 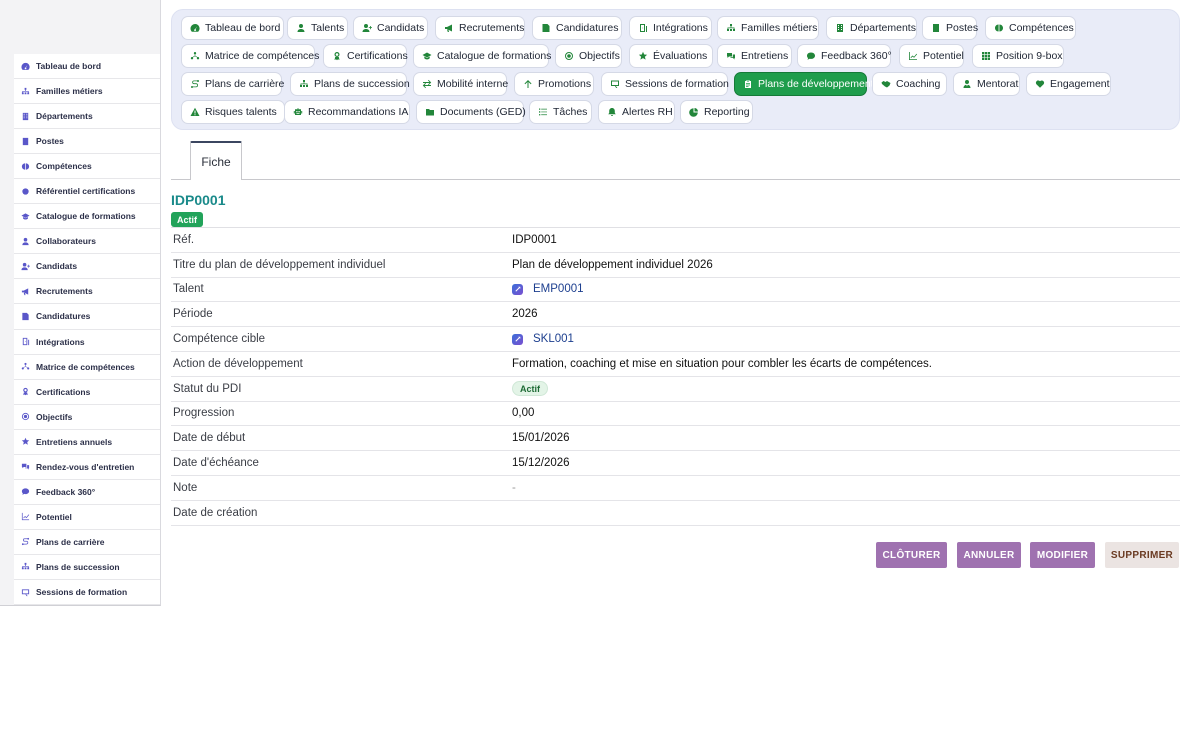 What do you see at coordinates (87, 167) in the screenshot?
I see `sidebar-item-5: Compétences` at bounding box center [87, 167].